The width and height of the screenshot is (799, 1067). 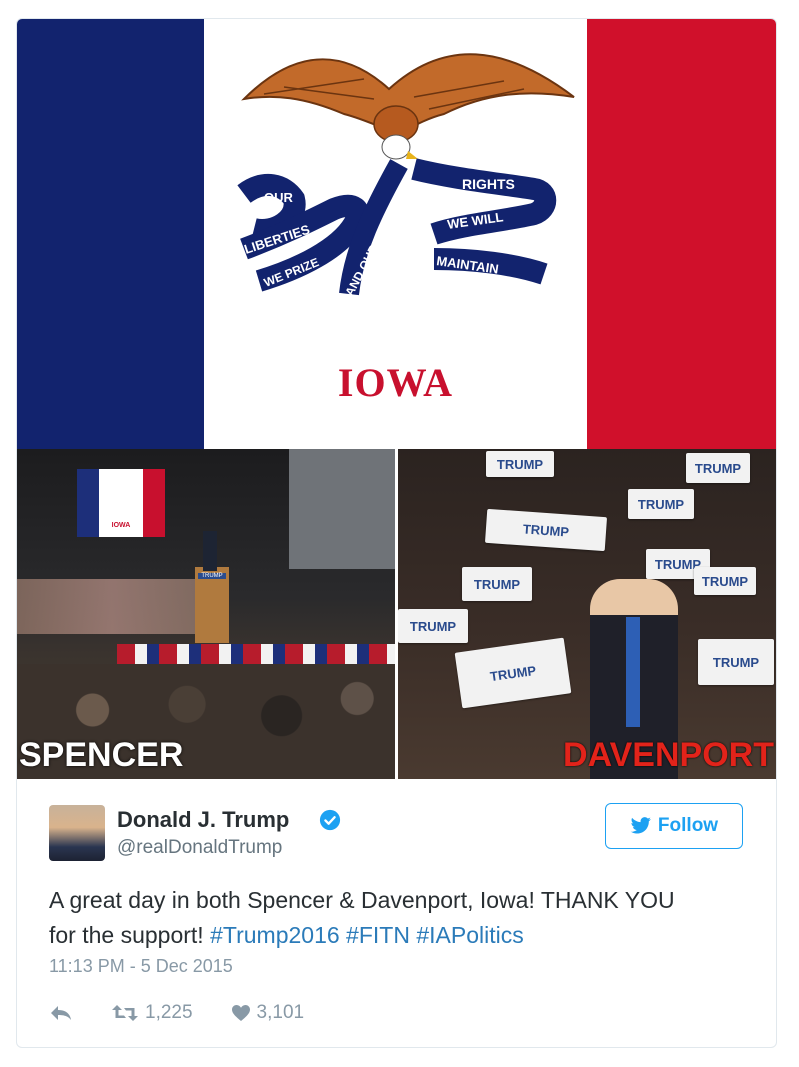 What do you see at coordinates (640, 825) in the screenshot?
I see `twitter-bird-icon` at bounding box center [640, 825].